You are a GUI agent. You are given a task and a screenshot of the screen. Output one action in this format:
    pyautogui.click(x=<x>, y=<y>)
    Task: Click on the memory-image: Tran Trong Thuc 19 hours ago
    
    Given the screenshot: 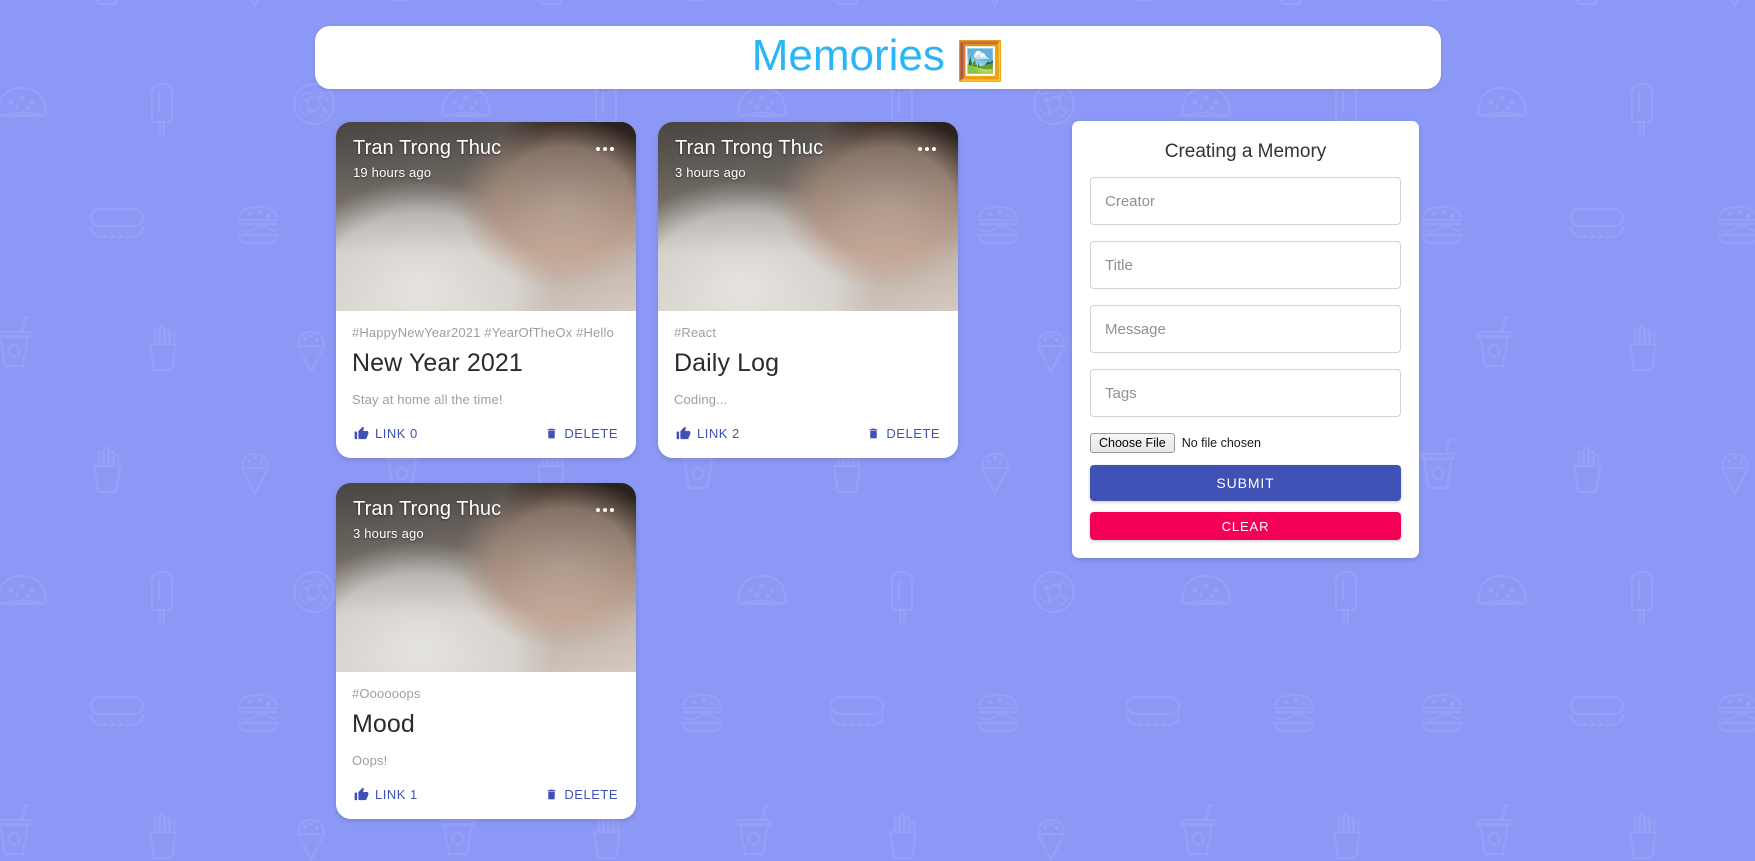 What is the action you would take?
    pyautogui.click(x=486, y=216)
    